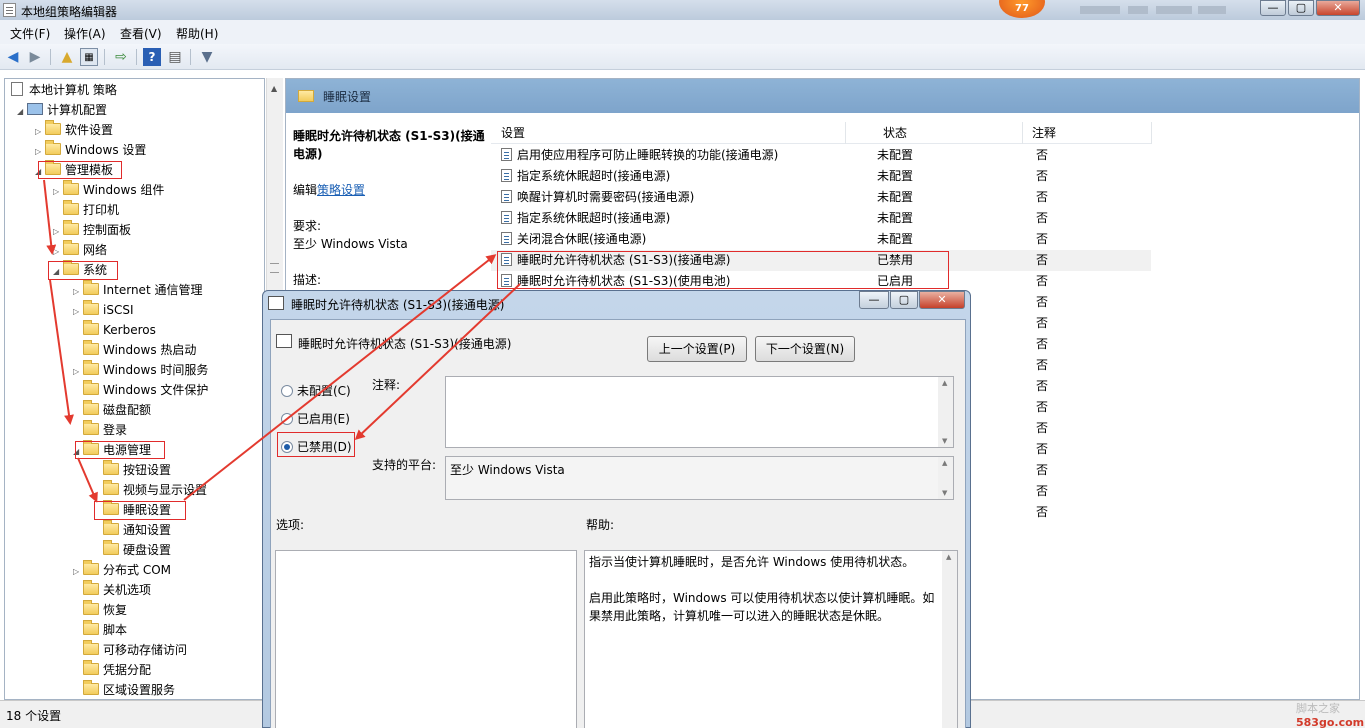  Describe the element at coordinates (137, 290) in the screenshot. I see `tree-item-internet-comm: ▷ Internet 通信管理` at that location.